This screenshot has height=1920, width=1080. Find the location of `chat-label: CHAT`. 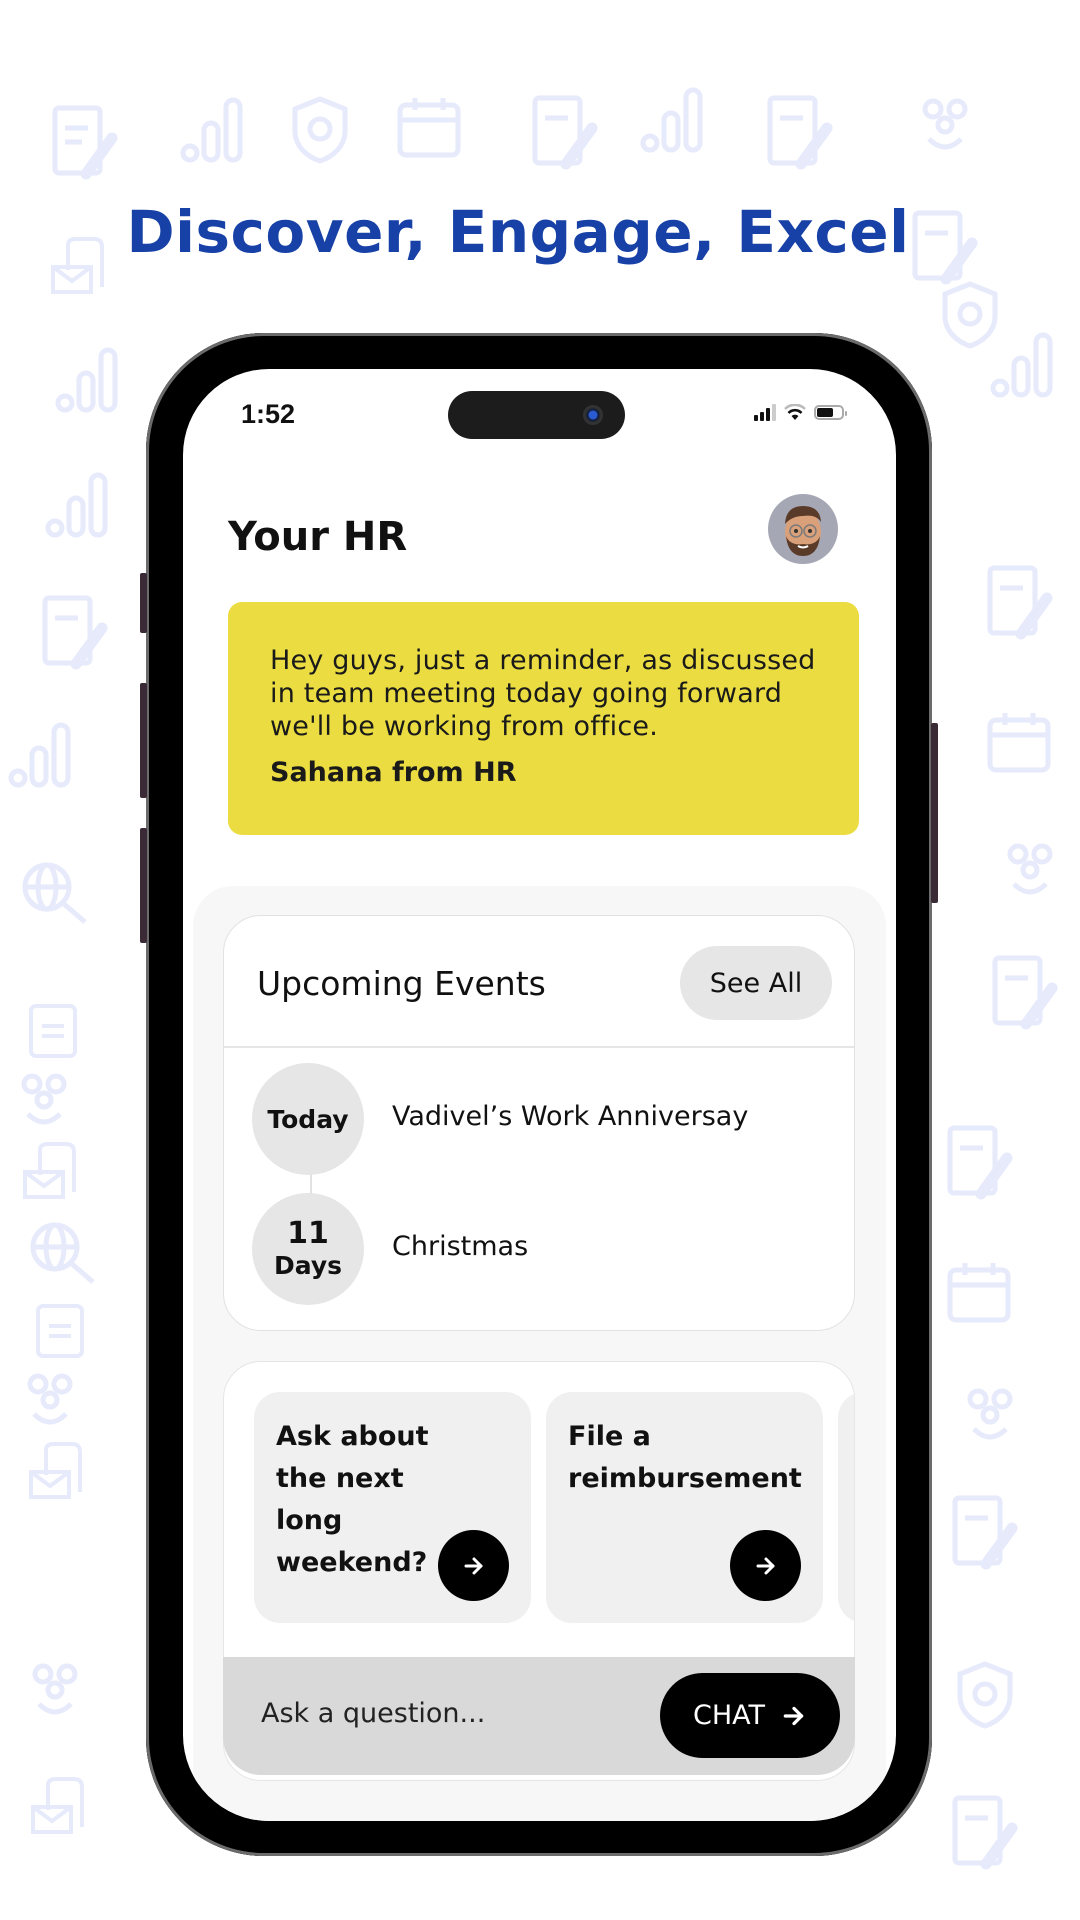

chat-label: CHAT is located at coordinates (729, 1715).